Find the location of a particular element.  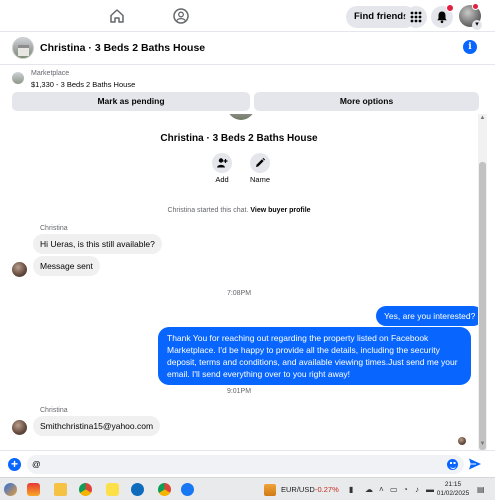

name-label: Name is located at coordinates (259, 179).